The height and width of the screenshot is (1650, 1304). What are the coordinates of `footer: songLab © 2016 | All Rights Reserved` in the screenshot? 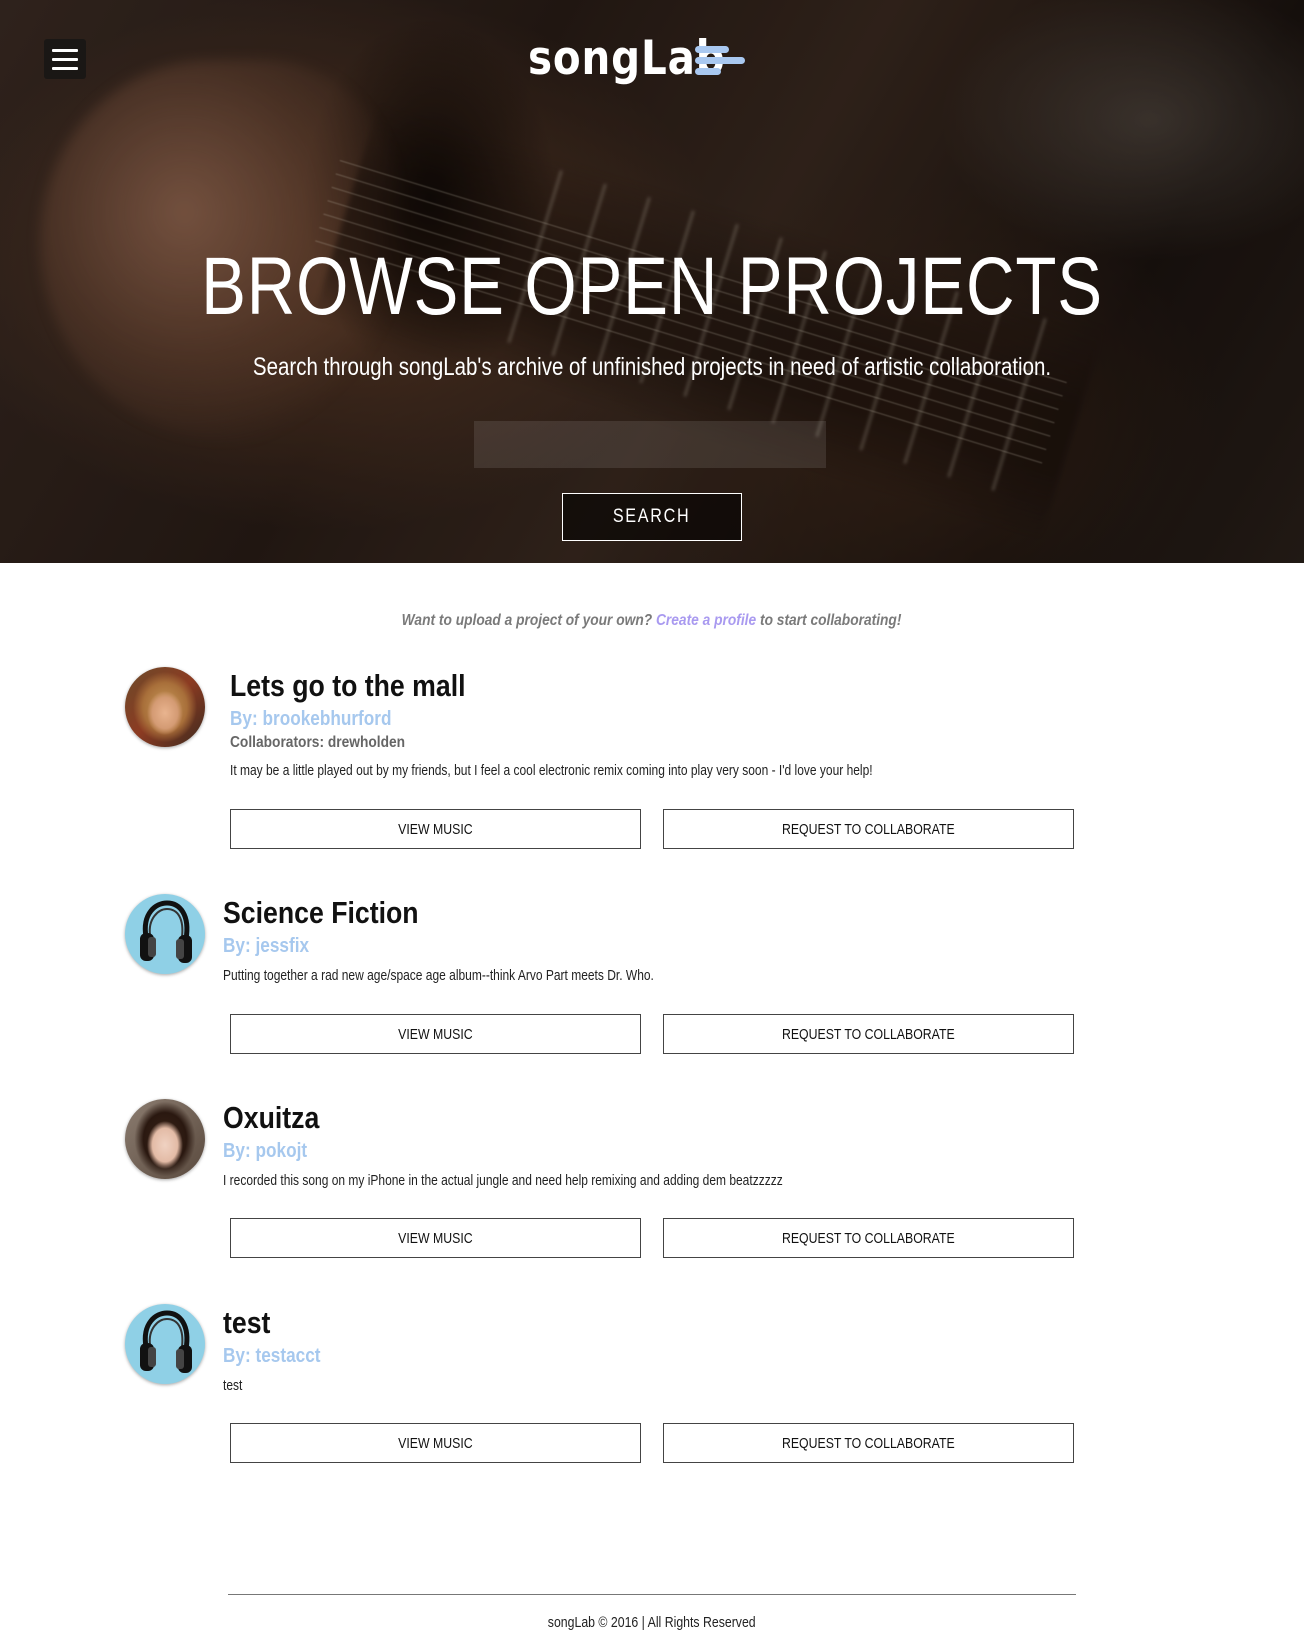 It's located at (652, 1622).